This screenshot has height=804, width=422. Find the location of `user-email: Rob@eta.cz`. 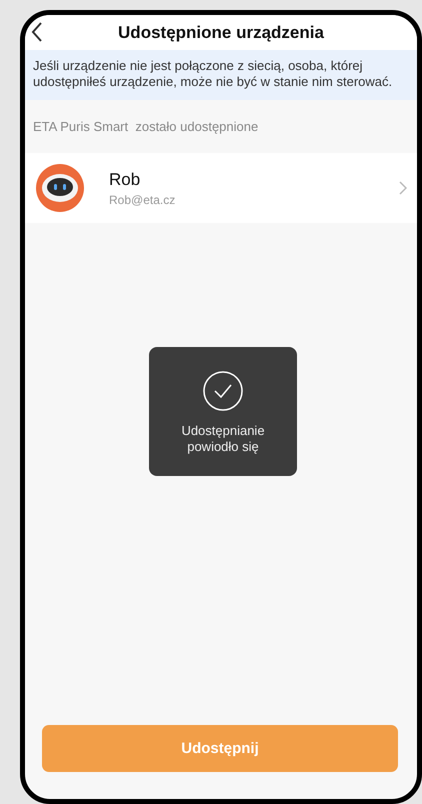

user-email: Rob@eta.cz is located at coordinates (142, 199).